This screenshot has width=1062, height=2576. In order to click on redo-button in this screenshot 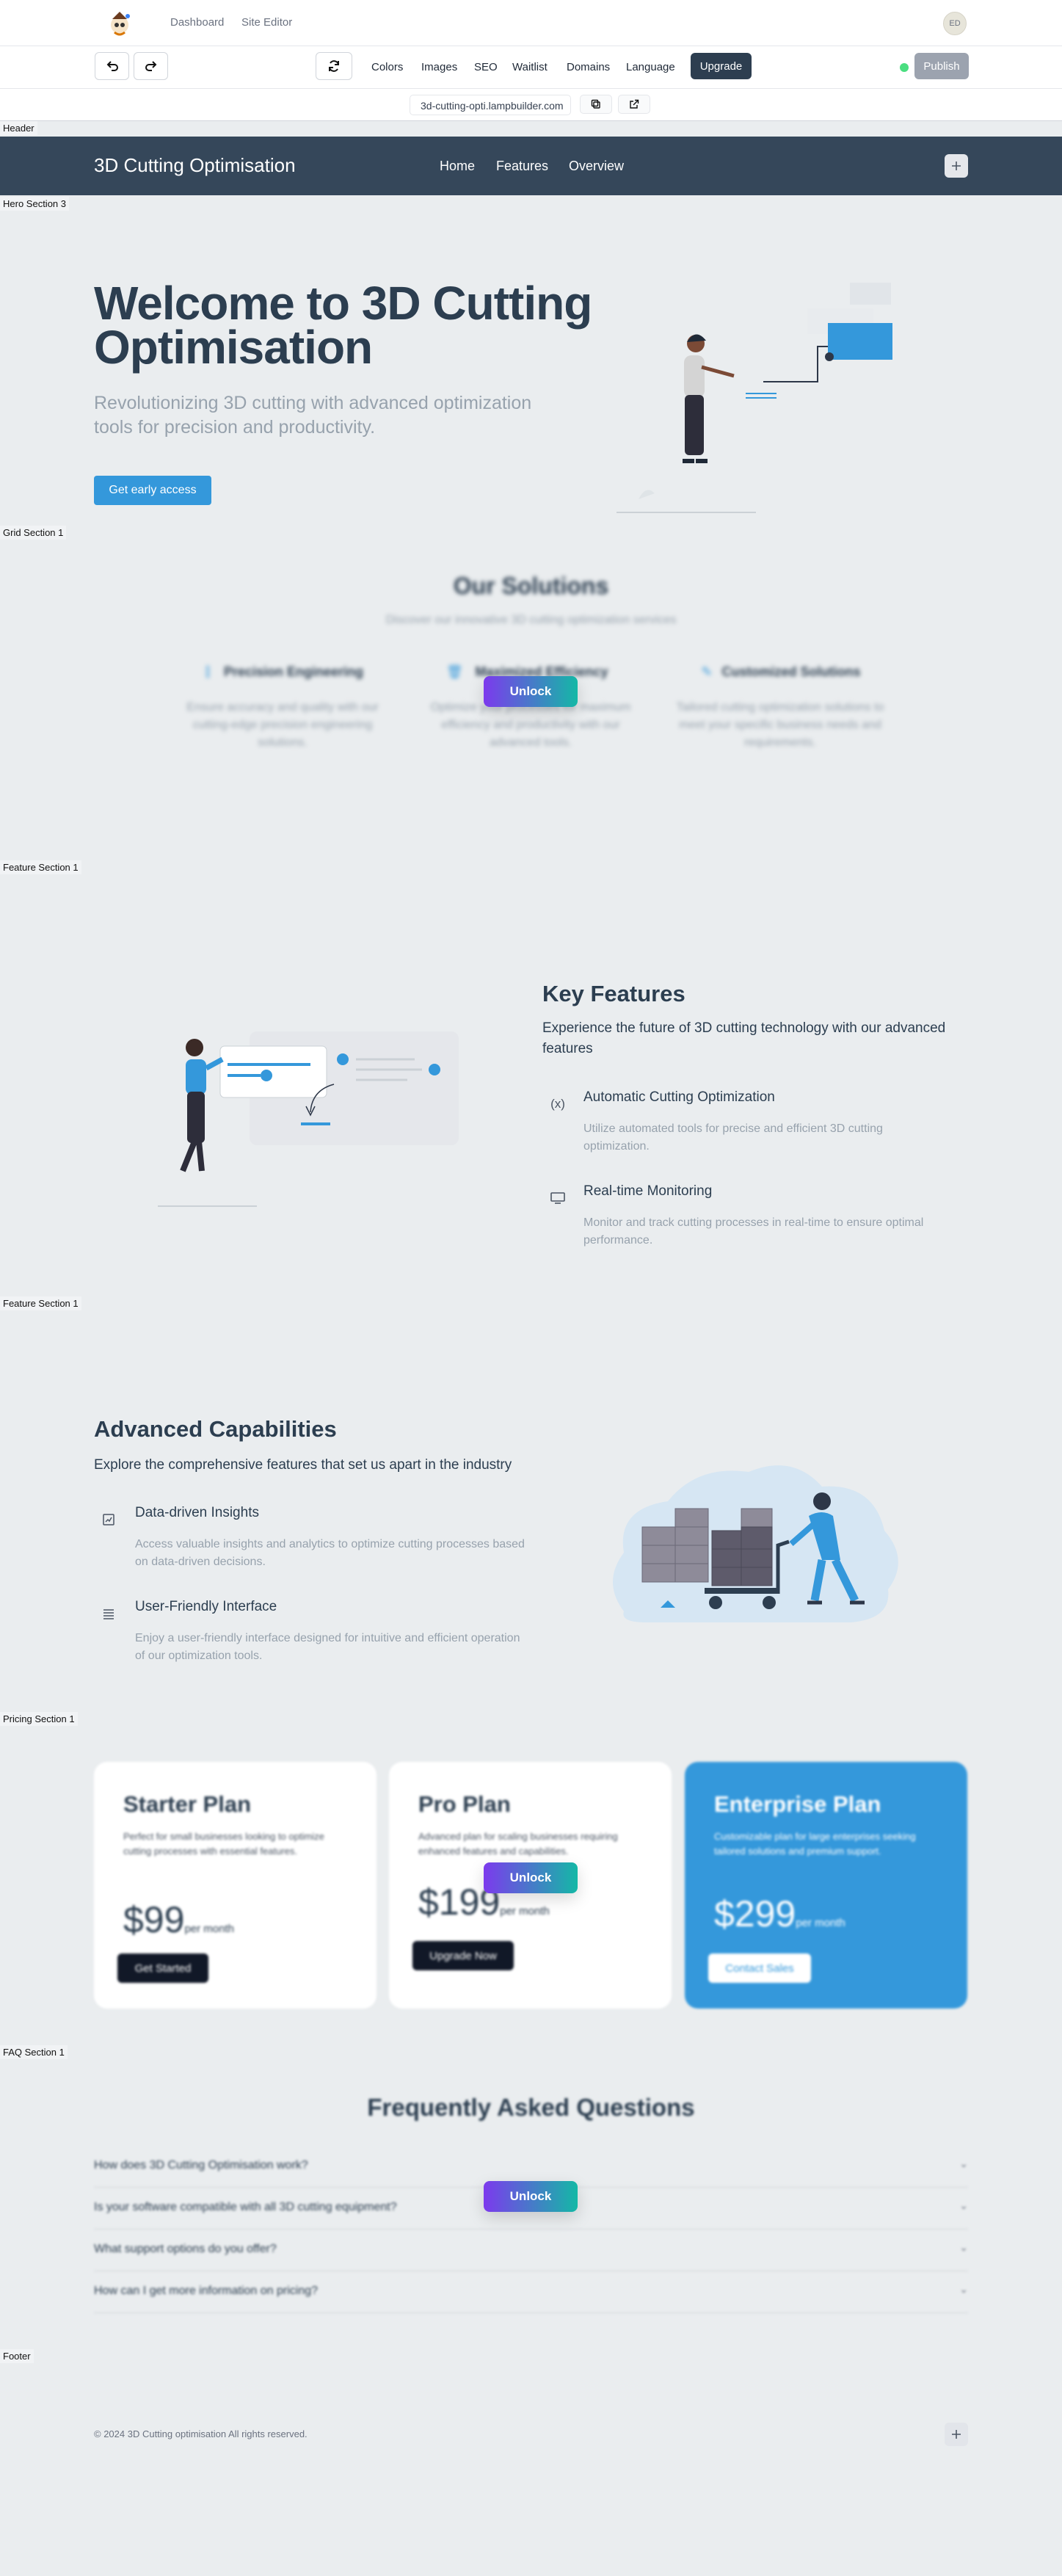, I will do `click(151, 66)`.